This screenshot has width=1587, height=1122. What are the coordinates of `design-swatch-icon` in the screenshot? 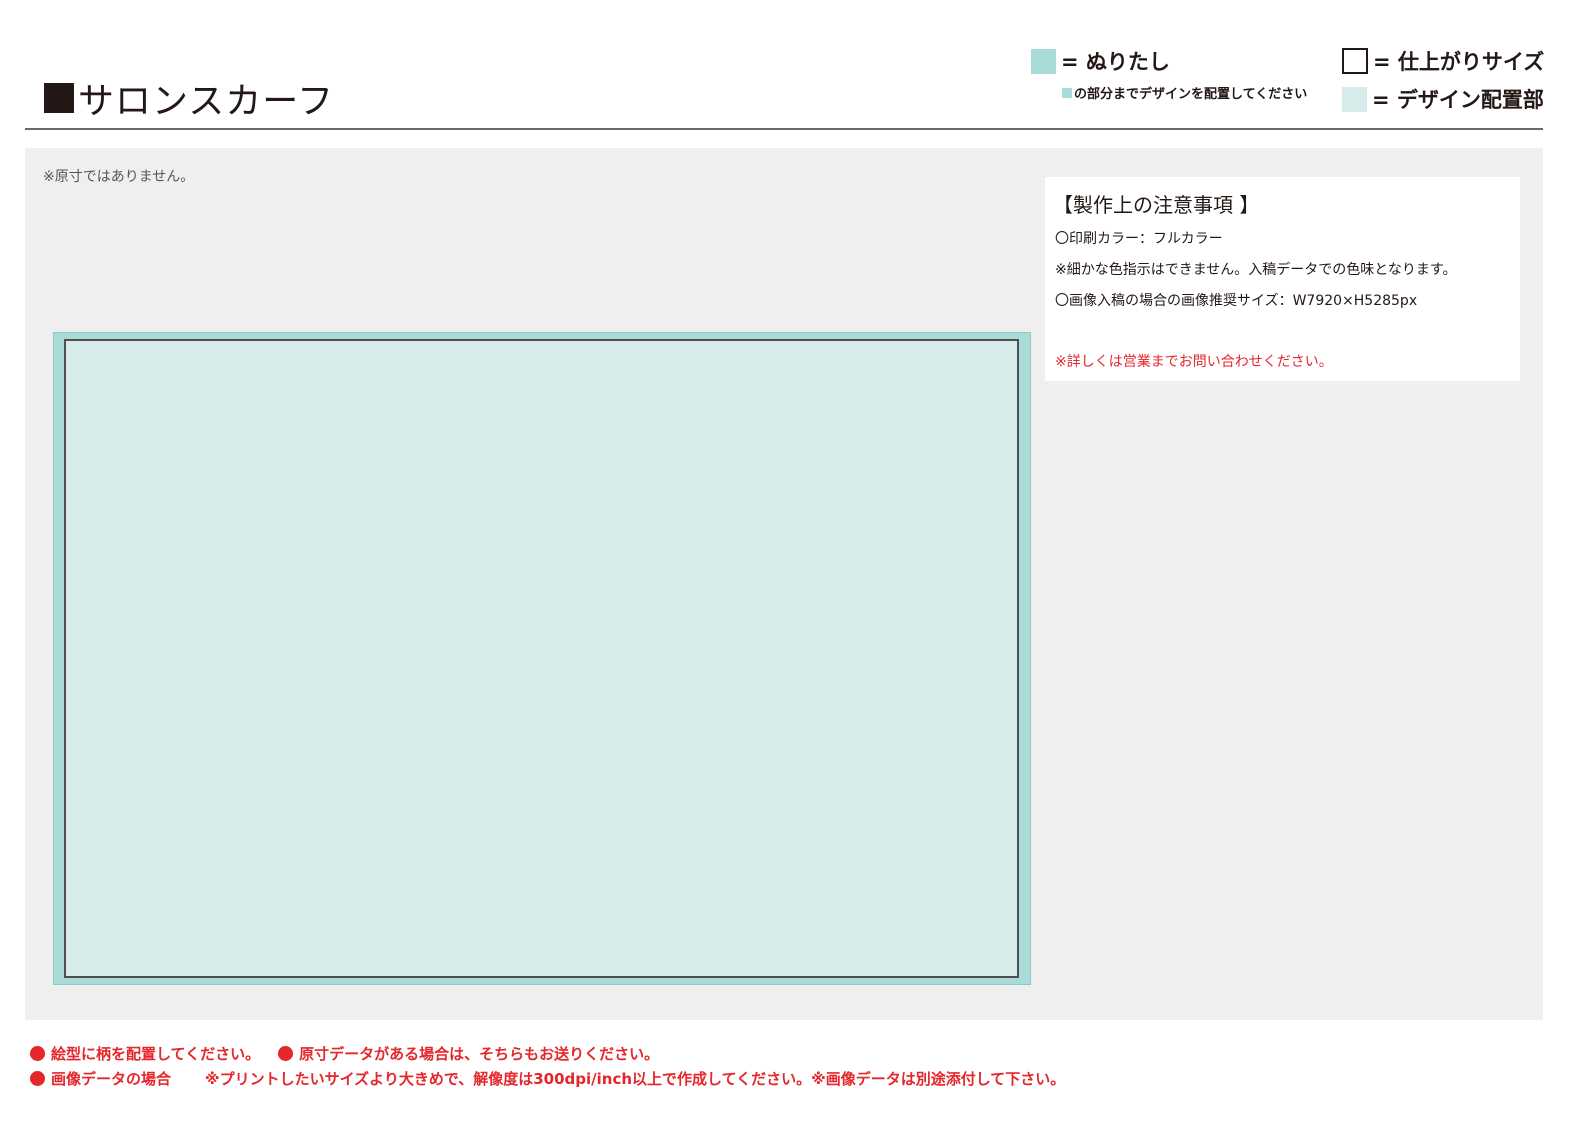 It's located at (1354, 99).